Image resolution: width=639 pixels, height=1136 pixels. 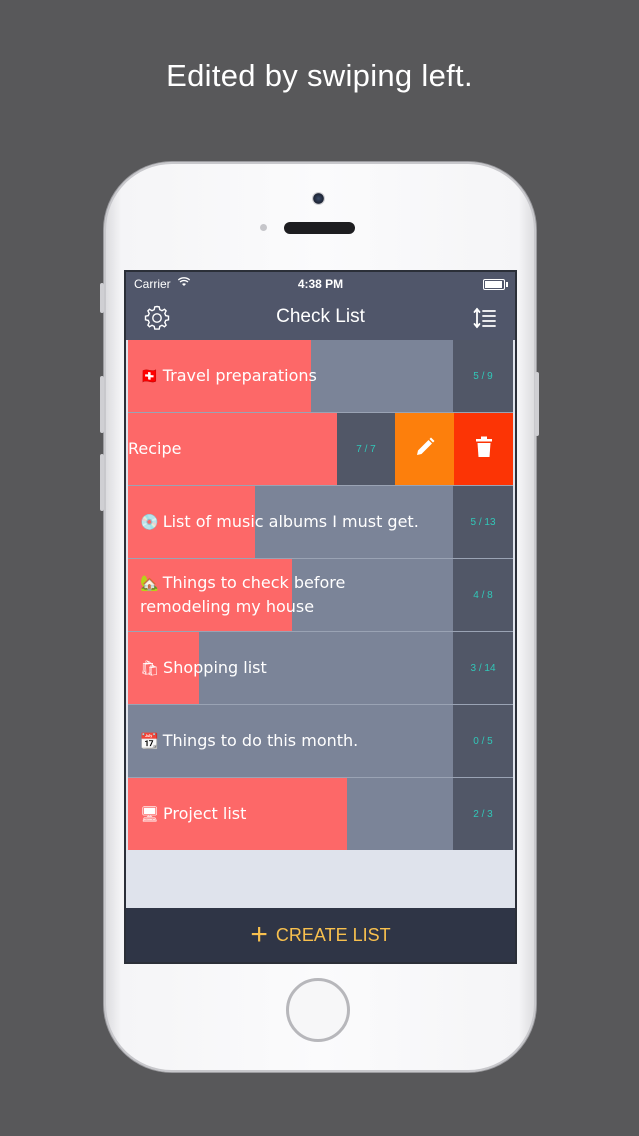 I want to click on list-title: Project list, so click(x=205, y=813).